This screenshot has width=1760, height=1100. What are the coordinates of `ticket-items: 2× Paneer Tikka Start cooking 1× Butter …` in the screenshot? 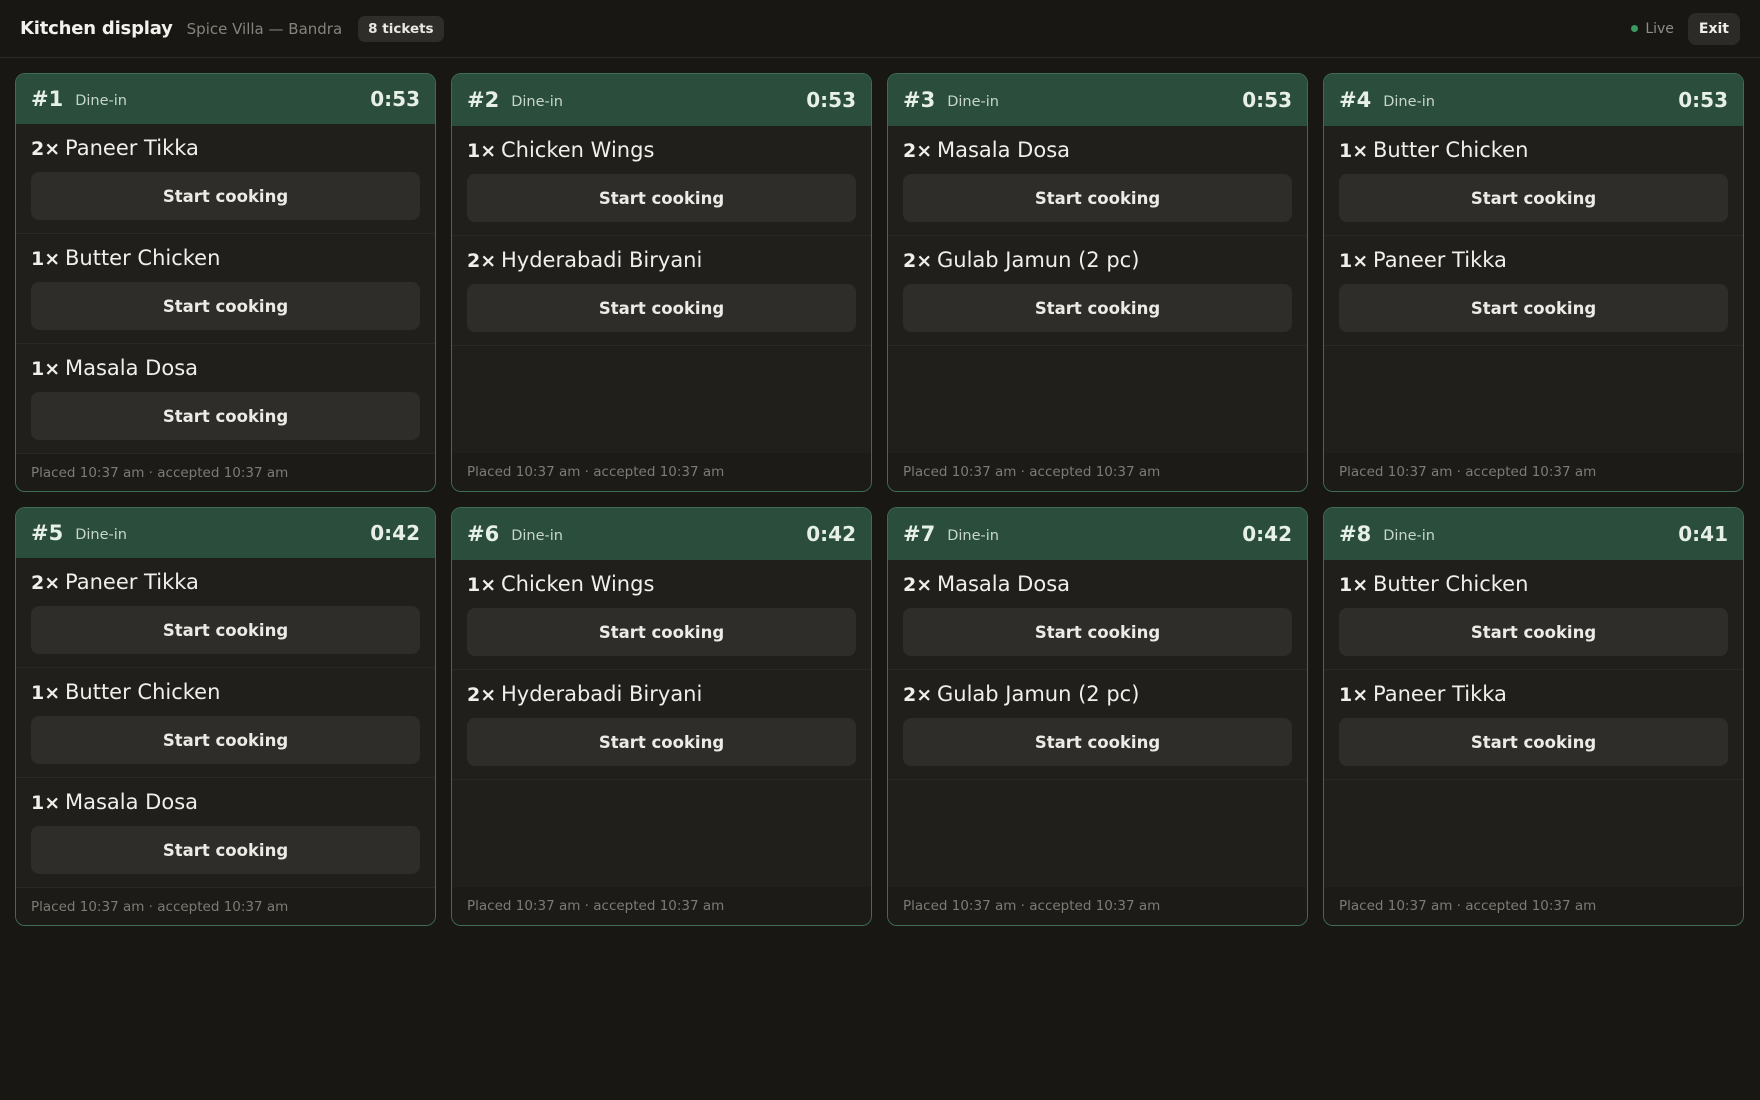 It's located at (225, 289).